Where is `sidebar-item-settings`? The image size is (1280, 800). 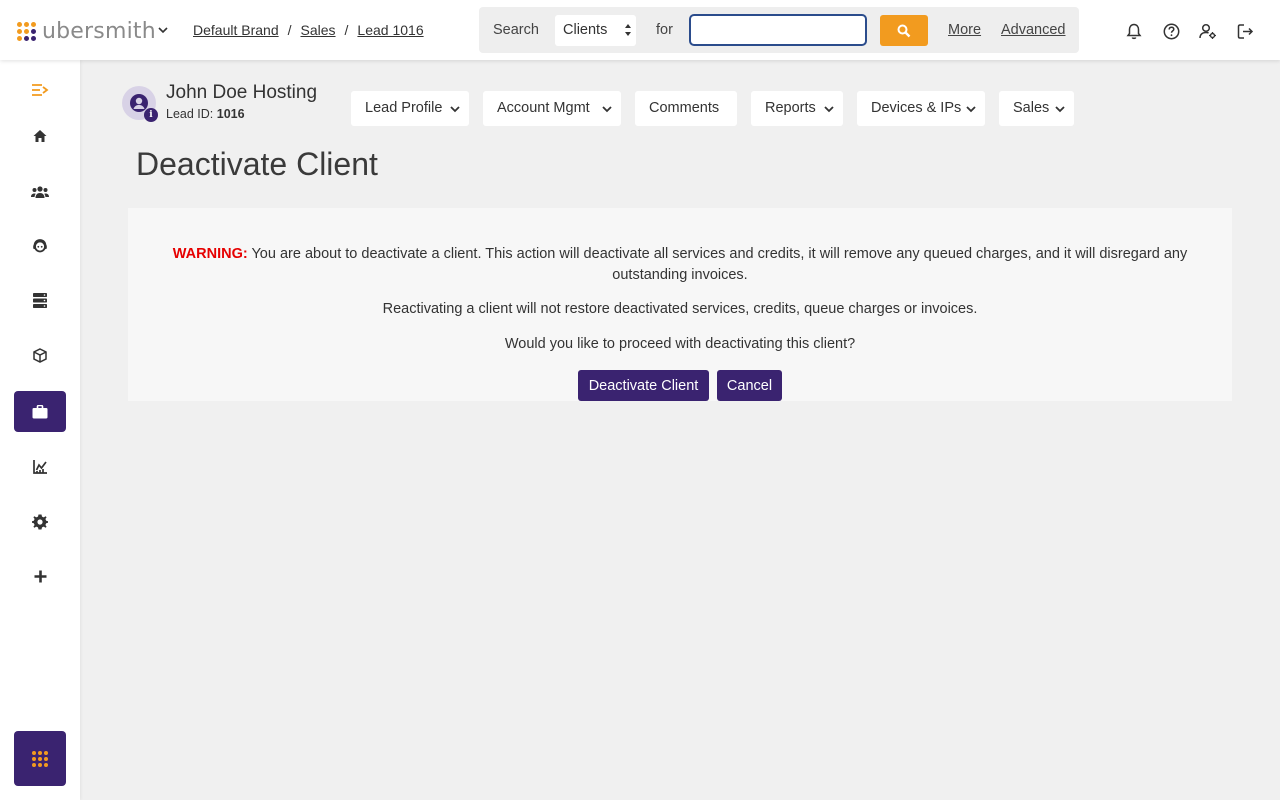 sidebar-item-settings is located at coordinates (40, 521).